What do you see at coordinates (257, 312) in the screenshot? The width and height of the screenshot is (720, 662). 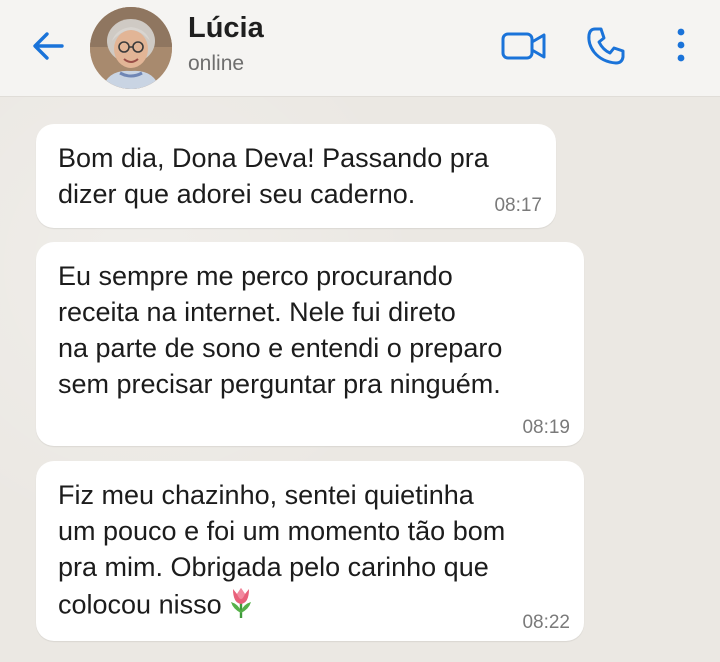 I see `message-text: receita na internet. Nele fui direto` at bounding box center [257, 312].